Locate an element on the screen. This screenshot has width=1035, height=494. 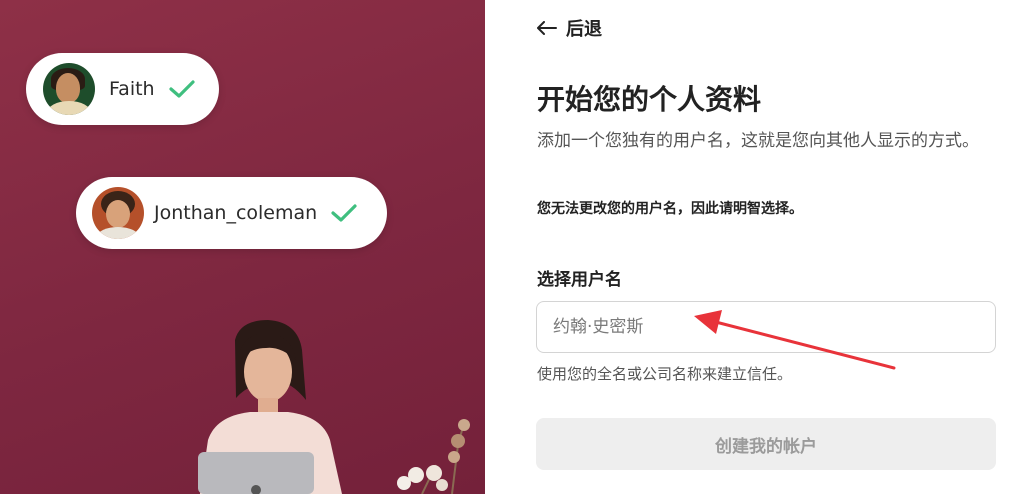
user-chip-jonthan: Jonthan_coleman is located at coordinates (231, 213).